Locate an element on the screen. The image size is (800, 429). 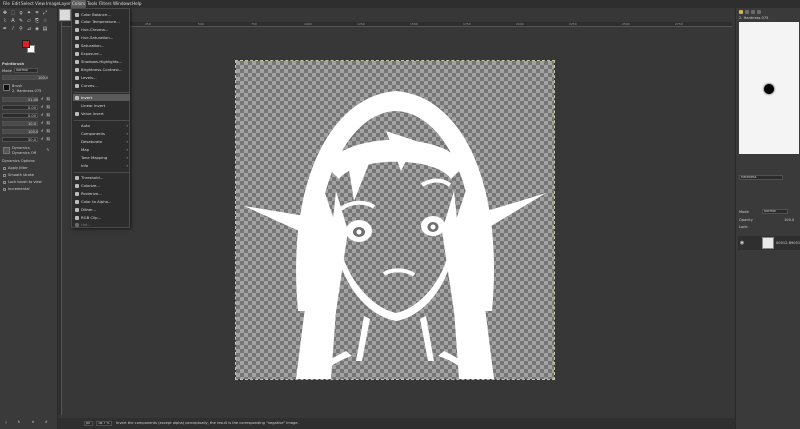
menu-help: Help is located at coordinates (137, 4).